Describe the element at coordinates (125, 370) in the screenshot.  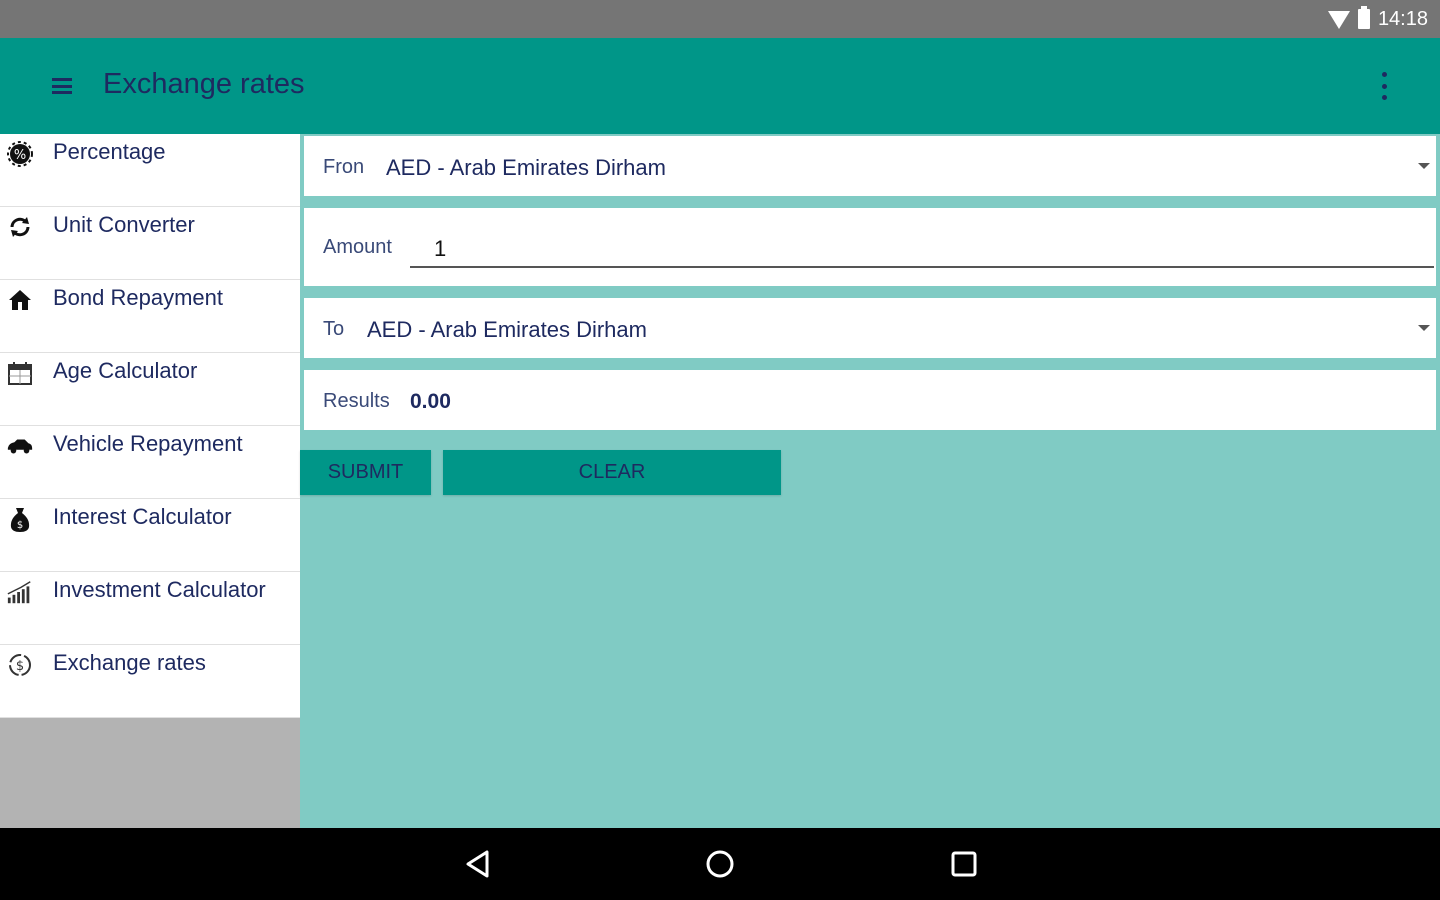
I see `drawer-item-label: Age Calculator` at that location.